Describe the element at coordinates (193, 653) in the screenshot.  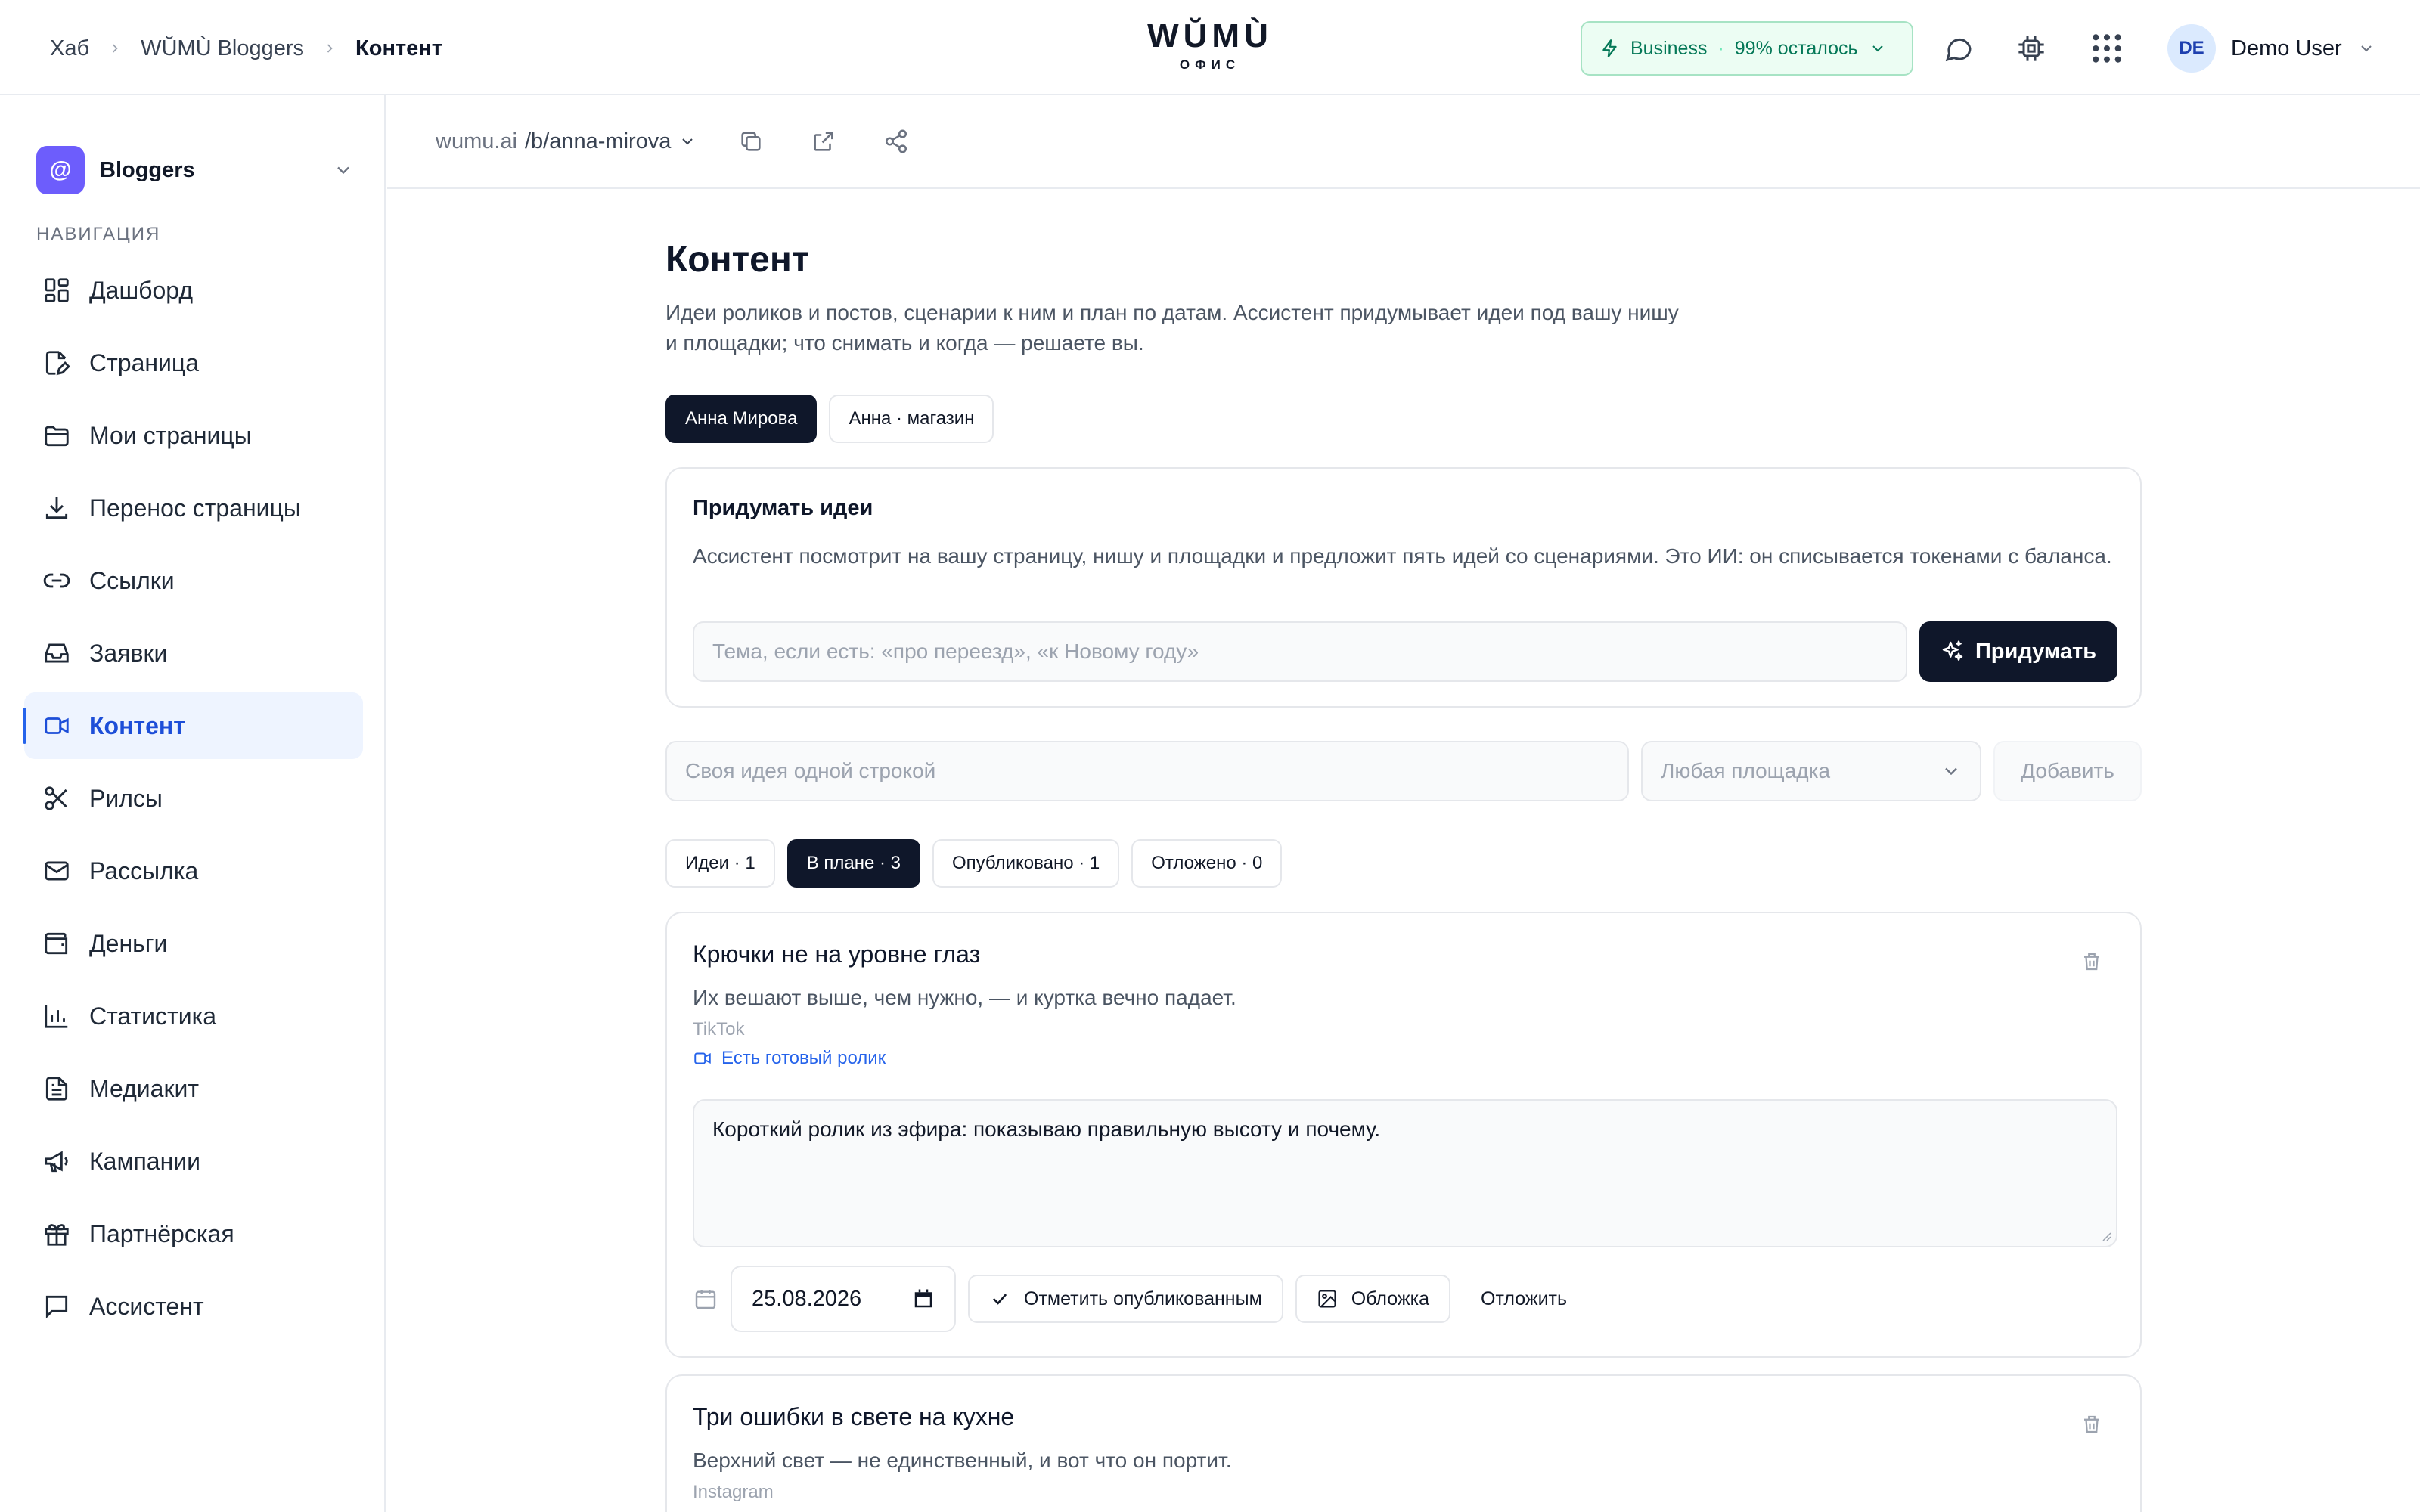
I see `sidebar-item-requests: Заявки` at that location.